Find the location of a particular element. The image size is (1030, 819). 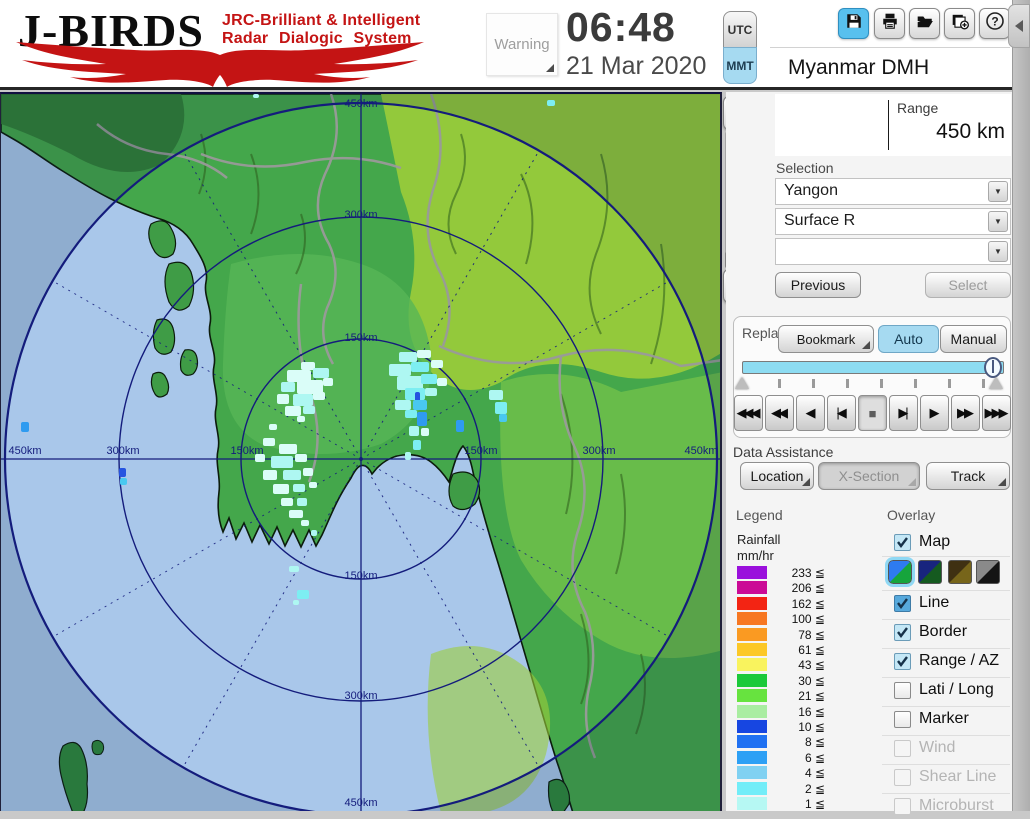

bookmark-button: Bookmark is located at coordinates (826, 339).